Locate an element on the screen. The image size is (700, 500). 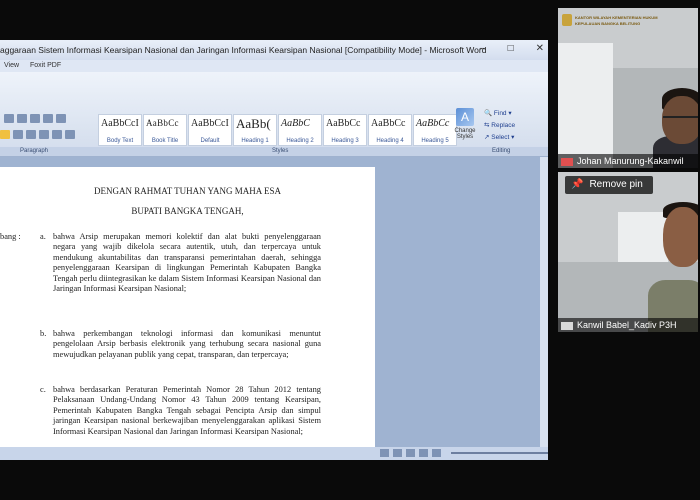
sort-icon is located at coordinates (9, 118).